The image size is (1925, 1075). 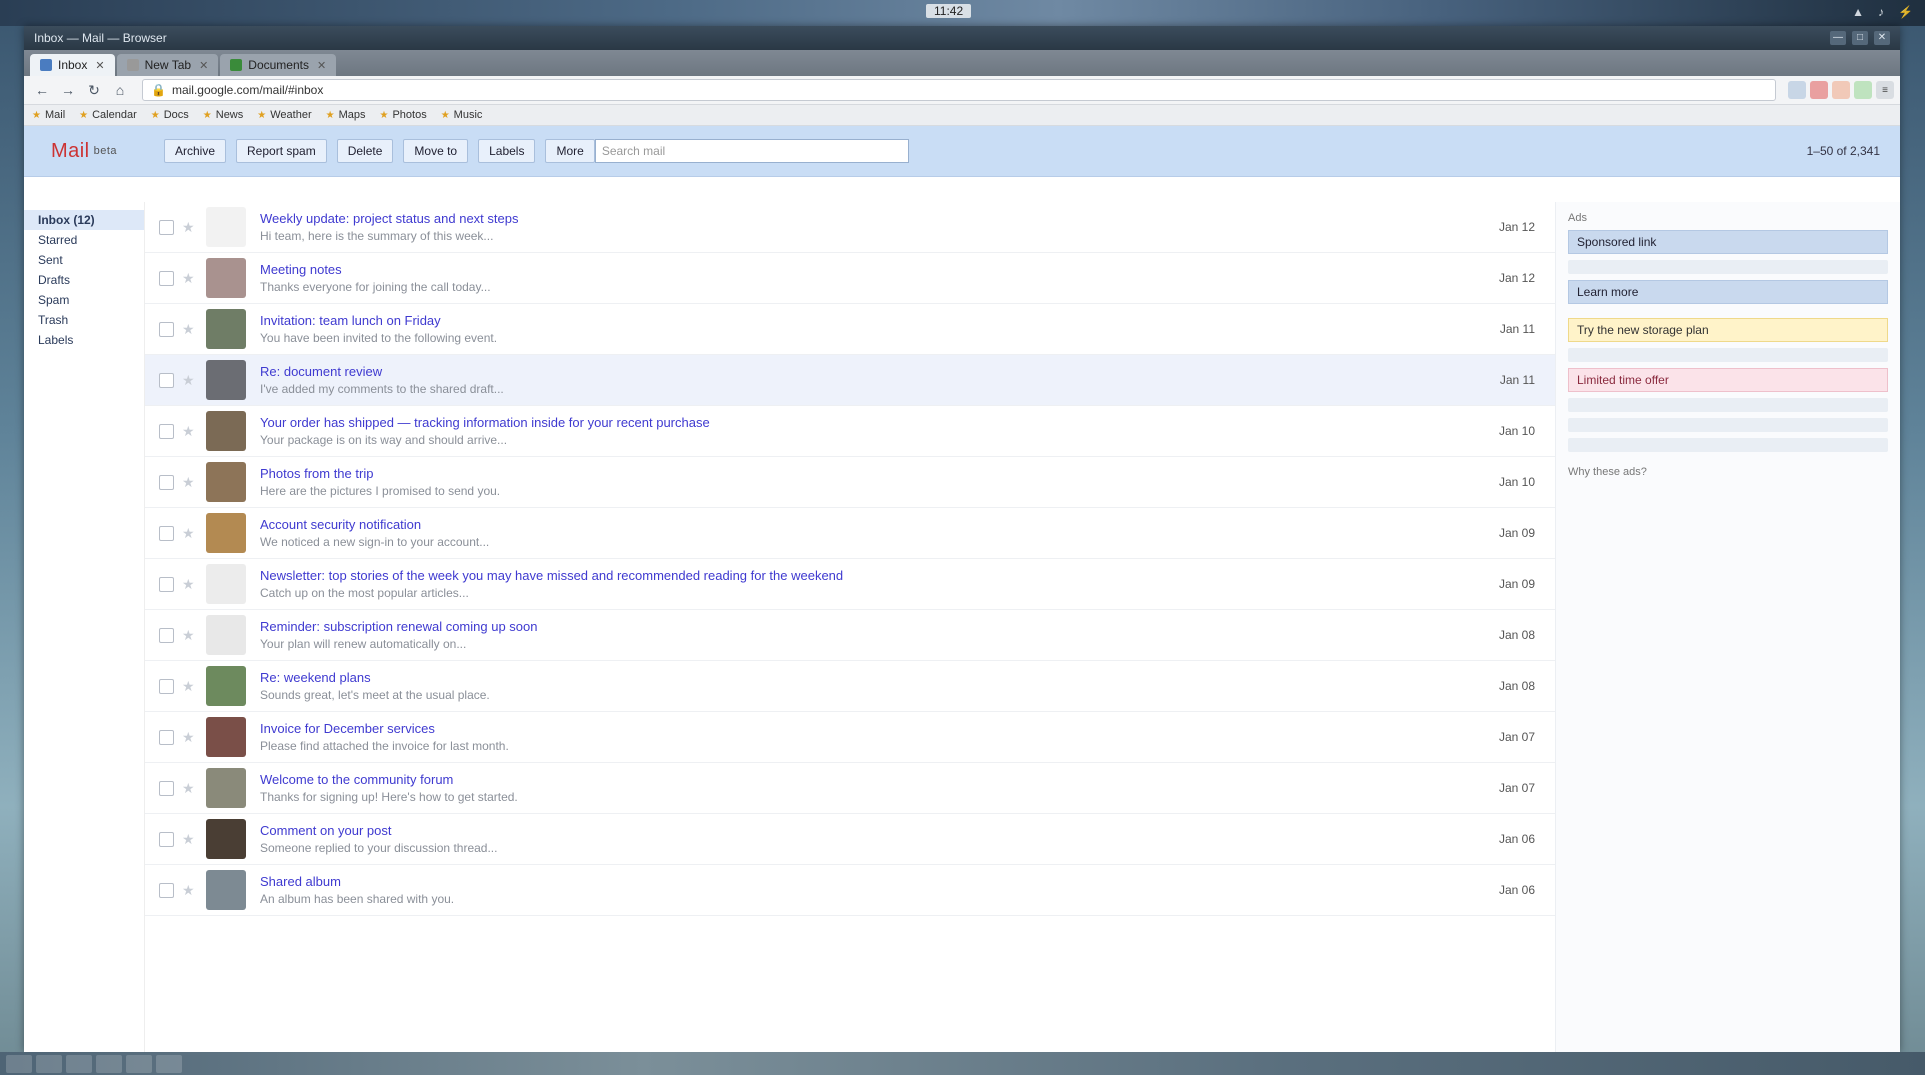 I want to click on folder-inbox: Inbox (12), so click(x=84, y=220).